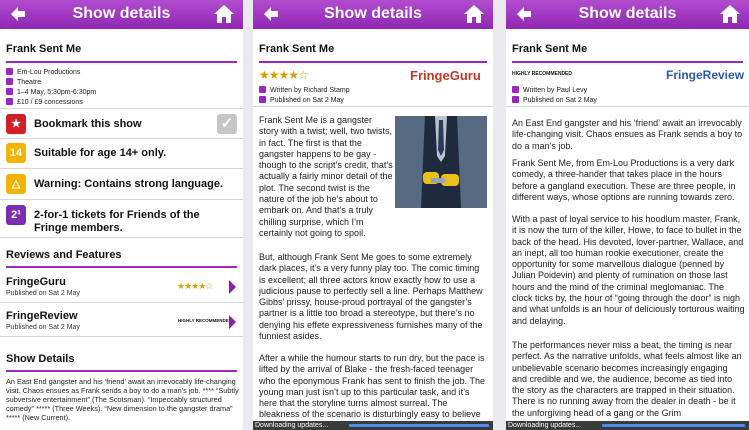 Image resolution: width=749 pixels, height=430 pixels. What do you see at coordinates (441, 162) in the screenshot?
I see `production-photo` at bounding box center [441, 162].